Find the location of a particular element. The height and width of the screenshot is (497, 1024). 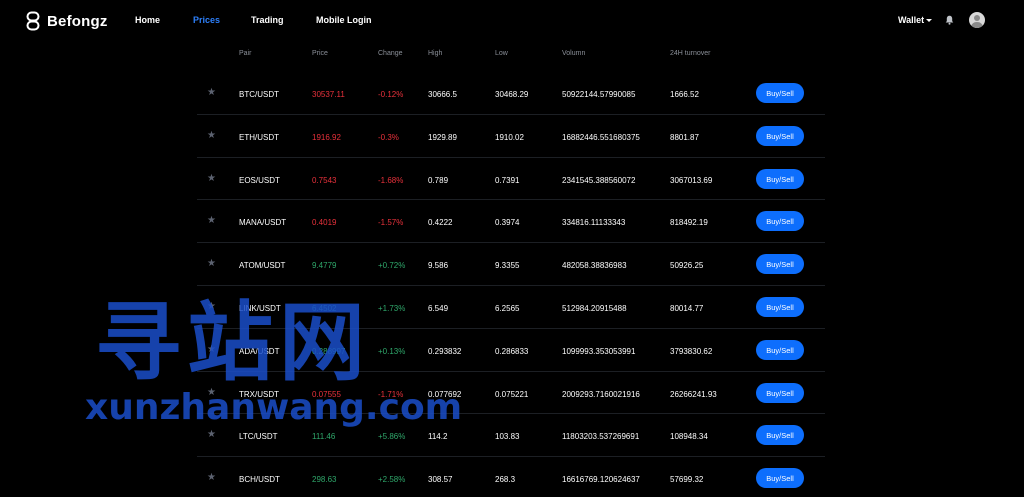

pair-cell: BCH/USDT is located at coordinates (259, 480).